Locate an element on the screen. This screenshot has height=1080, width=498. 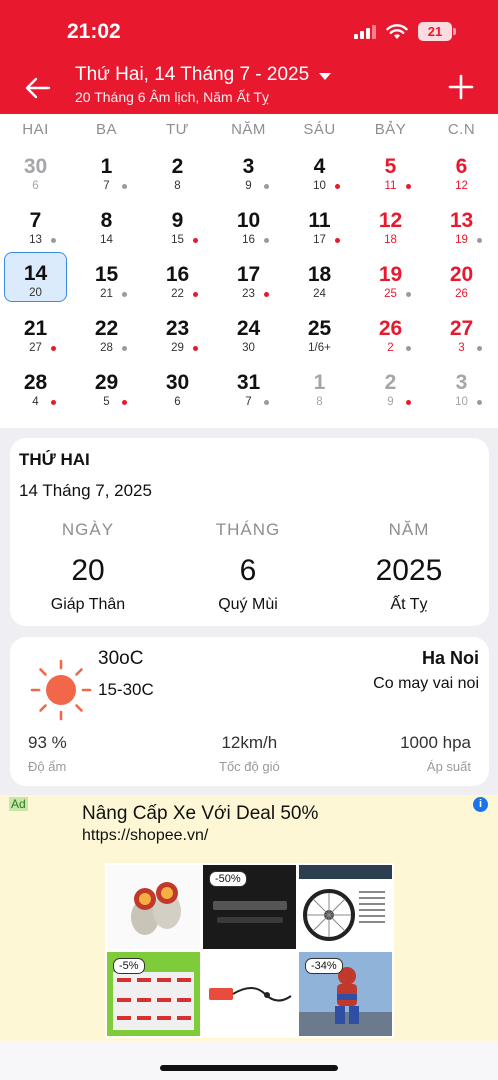
lunar-date: 11 is located at coordinates (390, 186).